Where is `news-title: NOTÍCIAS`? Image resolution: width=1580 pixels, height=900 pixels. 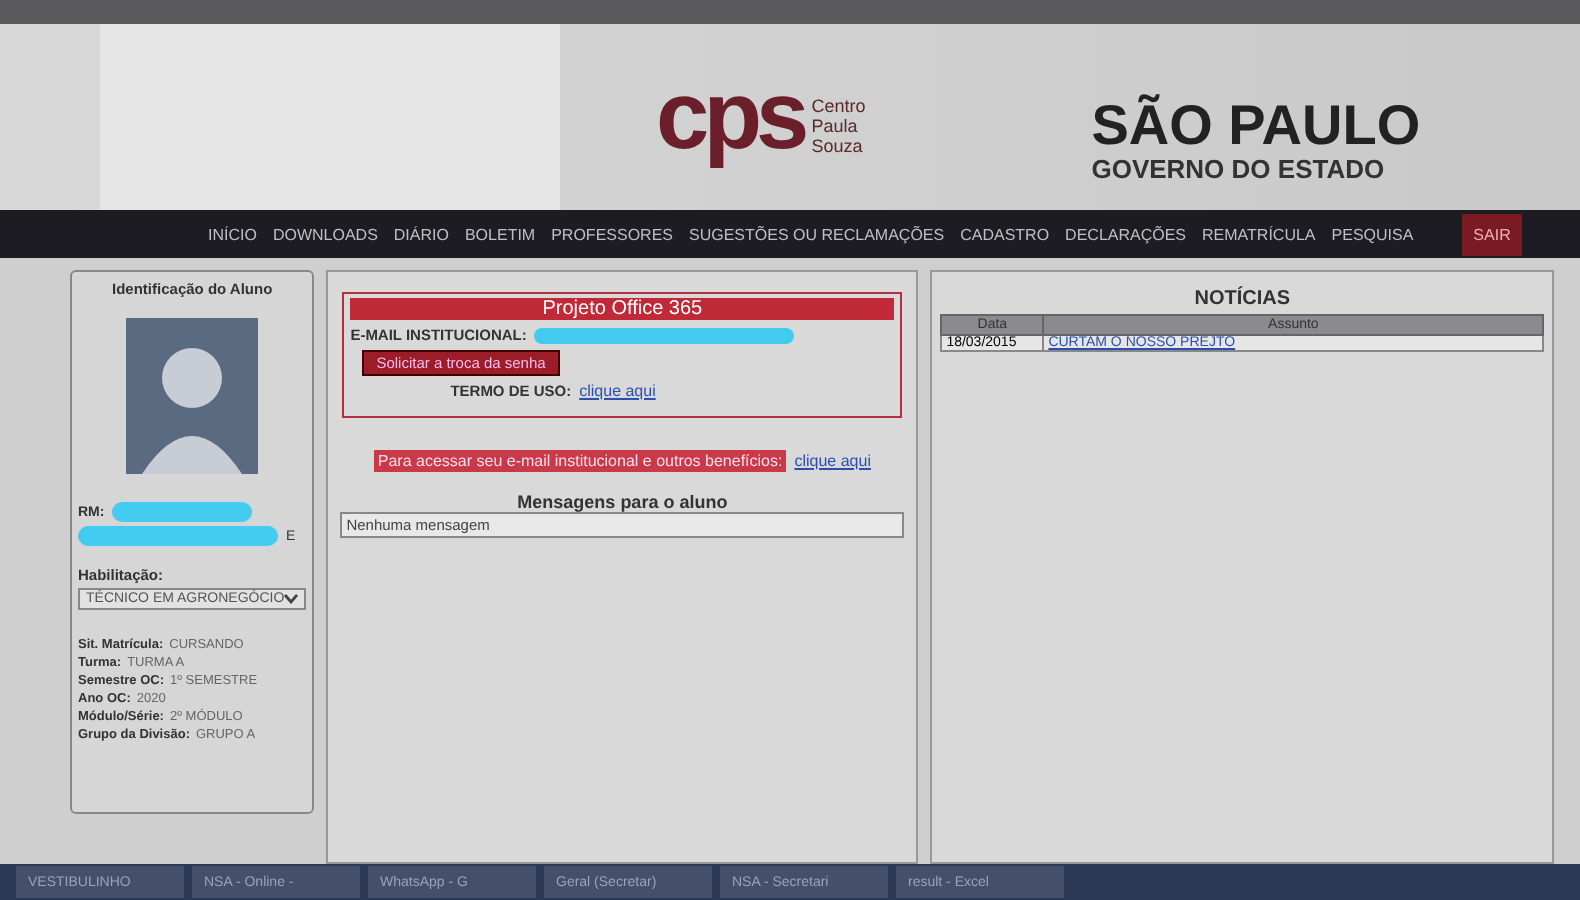
news-title: NOTÍCIAS is located at coordinates (1242, 299).